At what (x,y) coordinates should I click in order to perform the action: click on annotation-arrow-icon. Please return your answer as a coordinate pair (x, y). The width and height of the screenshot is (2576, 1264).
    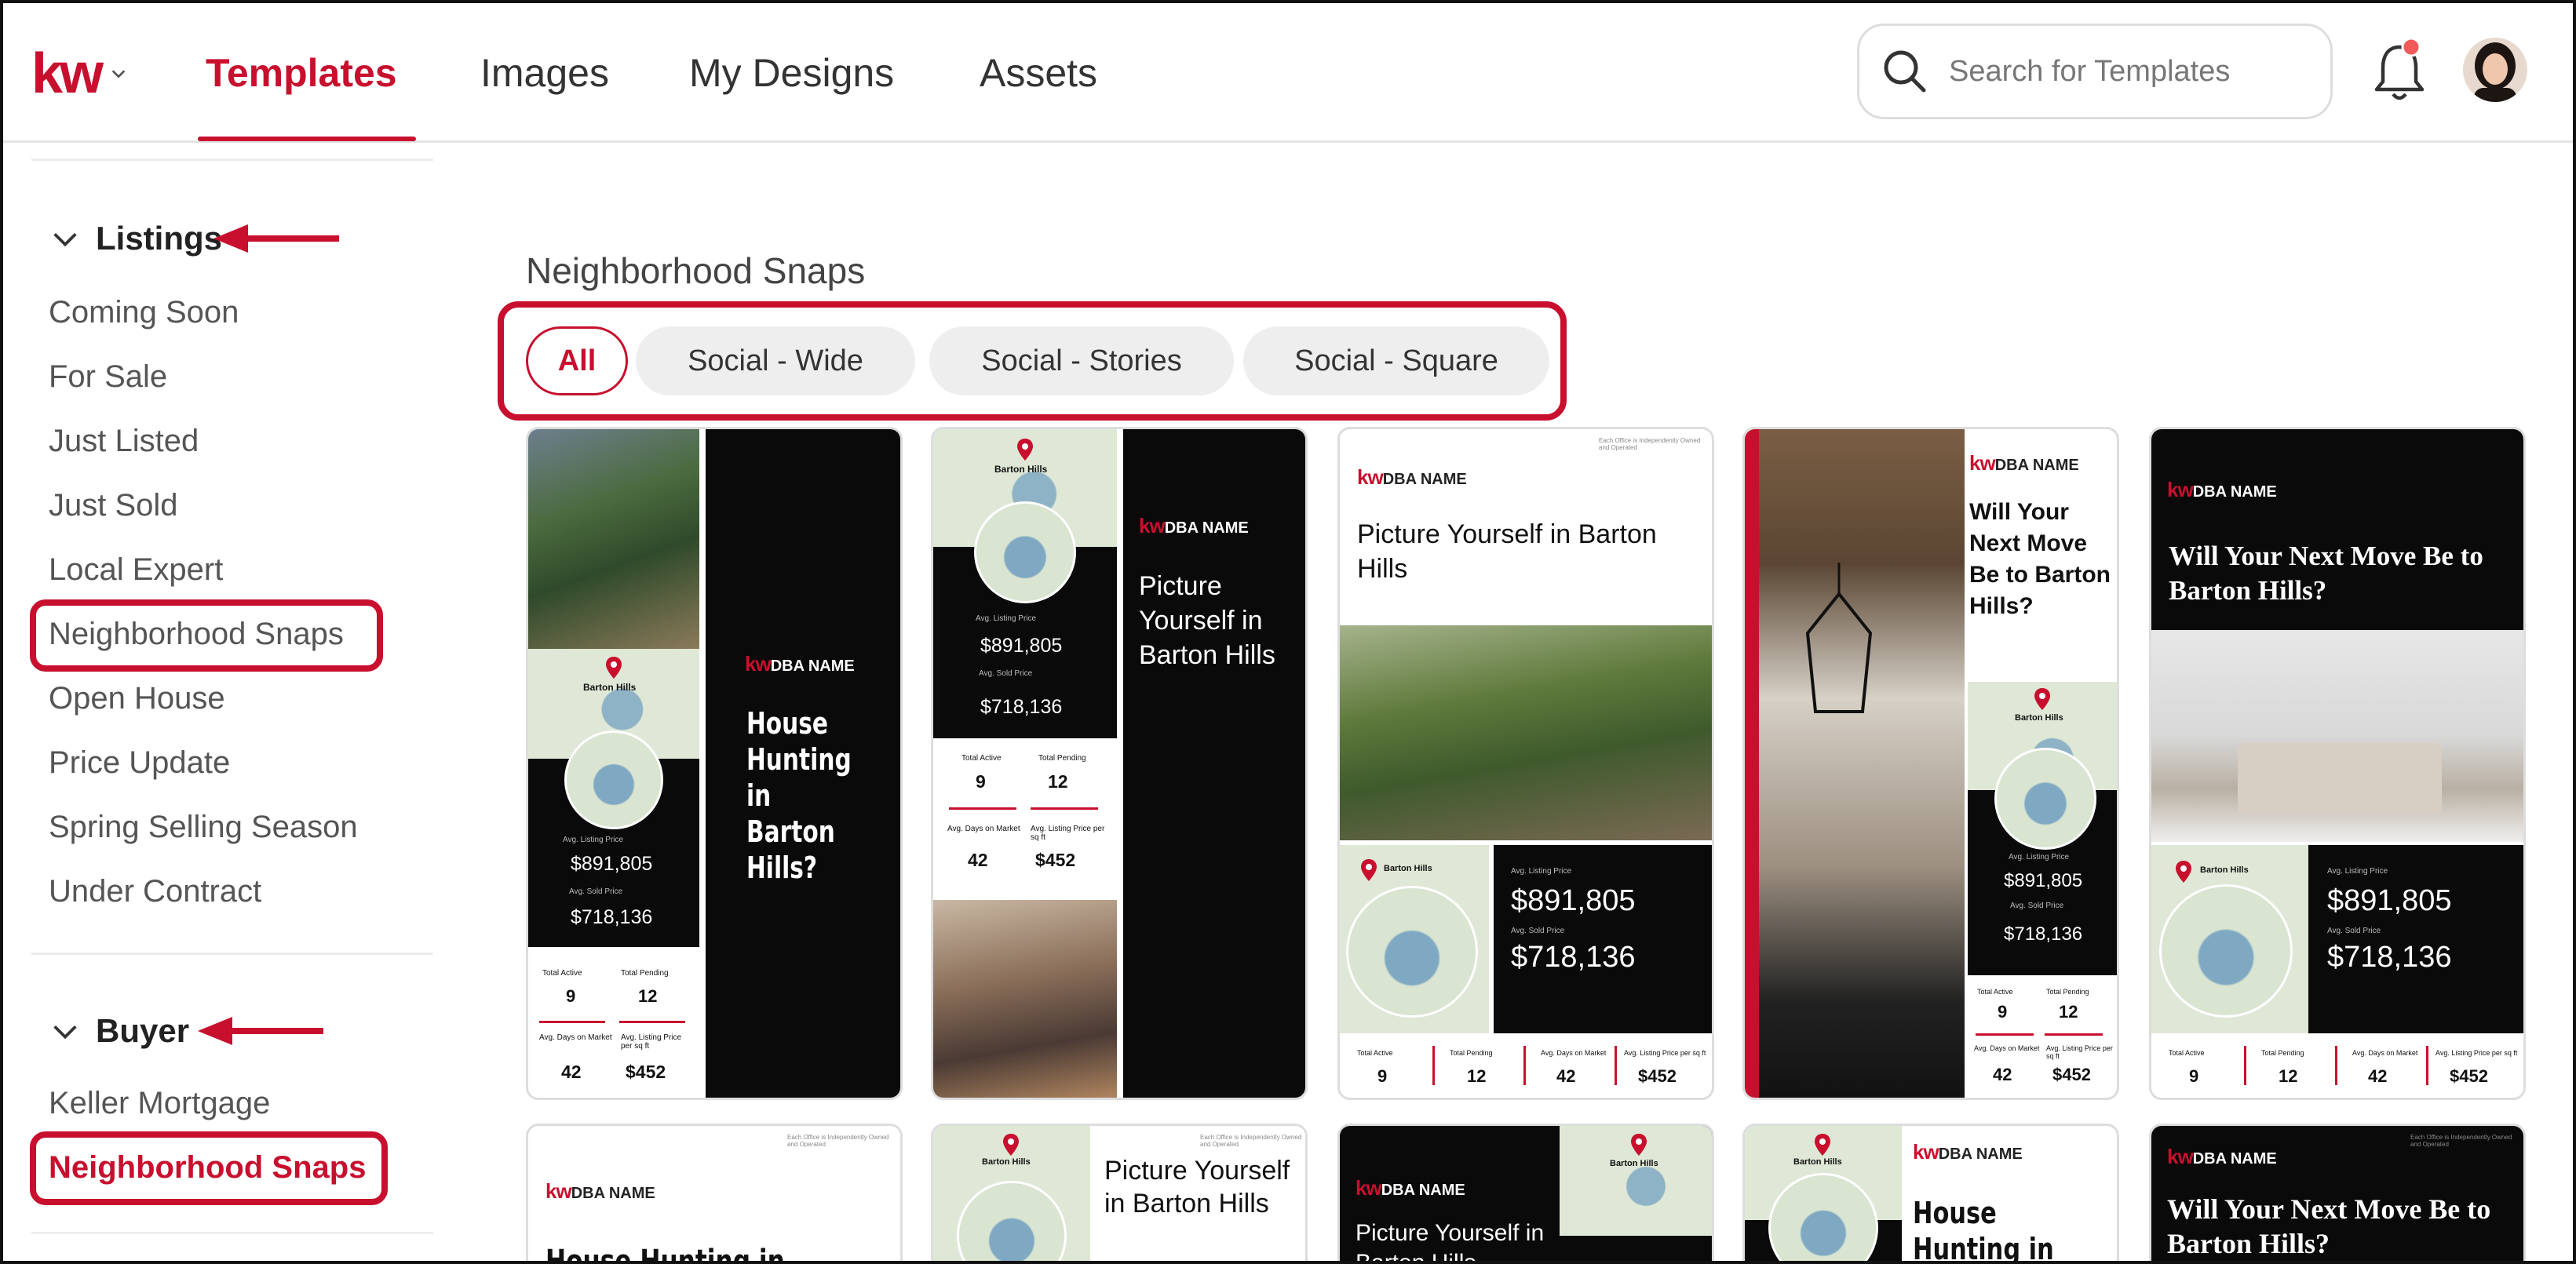
    Looking at the image, I should click on (276, 238).